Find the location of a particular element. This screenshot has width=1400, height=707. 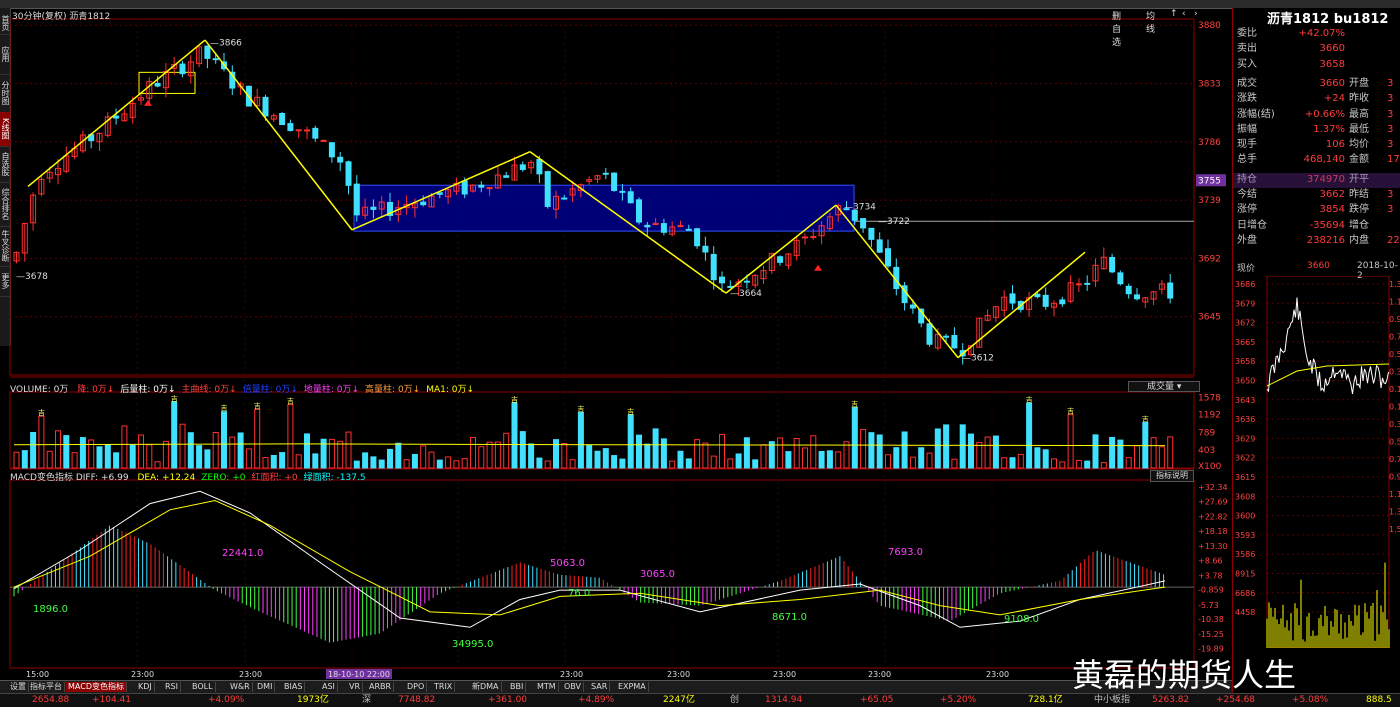

indicator-tab-7: DMI is located at coordinates (265, 687).